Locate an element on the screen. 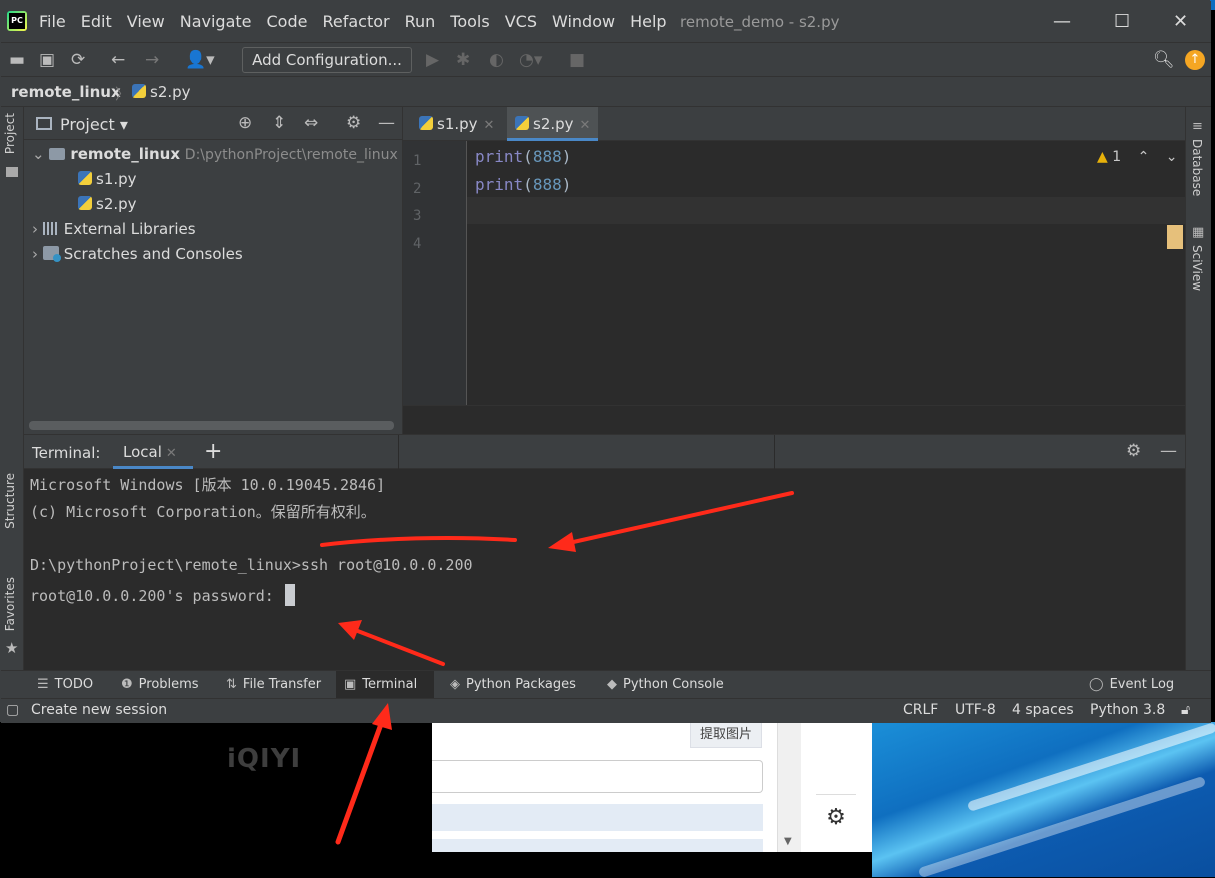  todo-tool-button: ☰ TODO is located at coordinates (65, 685).